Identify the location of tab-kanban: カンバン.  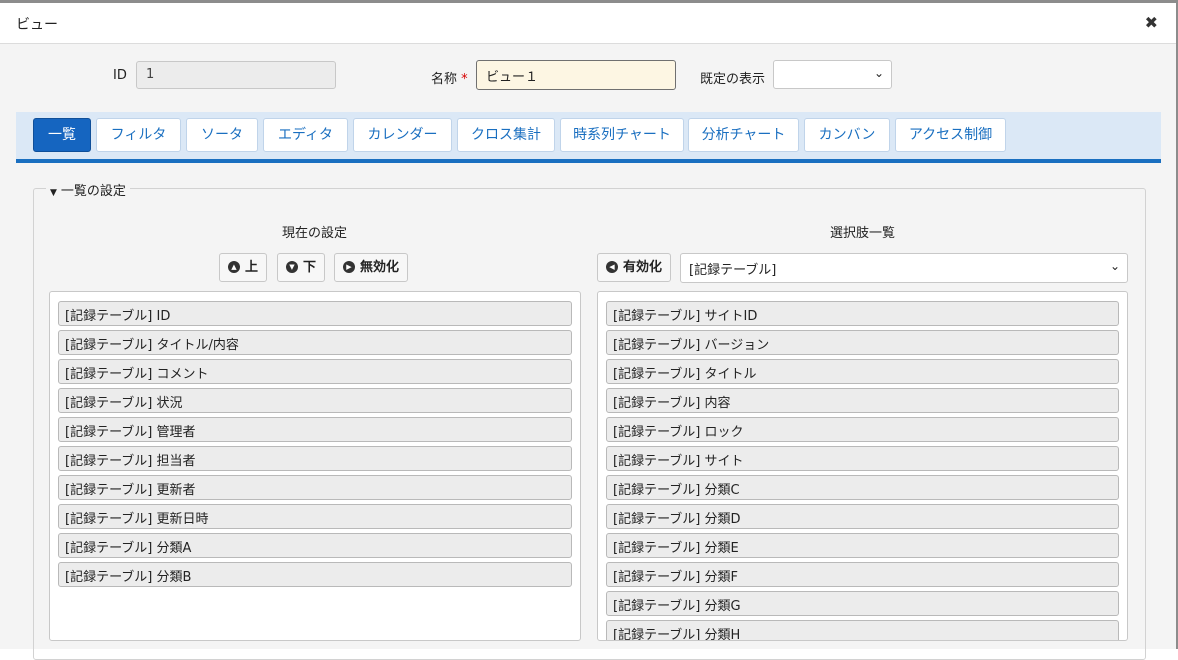
(847, 135).